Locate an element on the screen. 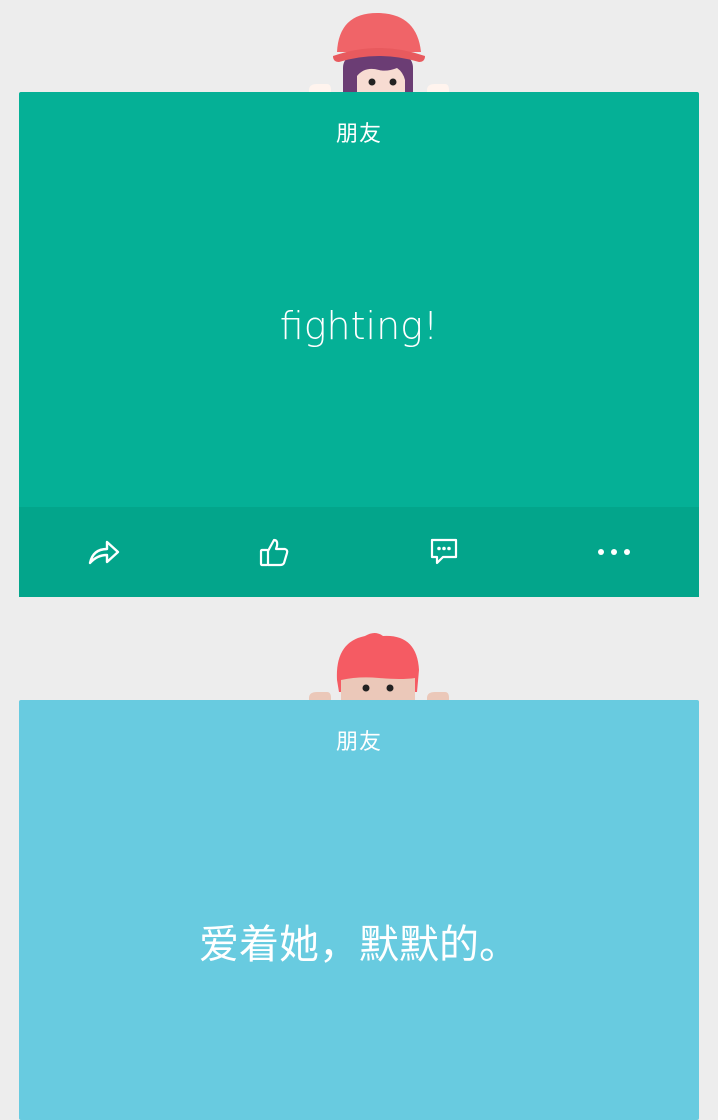 The height and width of the screenshot is (1120, 718). message-text: 爱着她，默默的。 is located at coordinates (359, 945).